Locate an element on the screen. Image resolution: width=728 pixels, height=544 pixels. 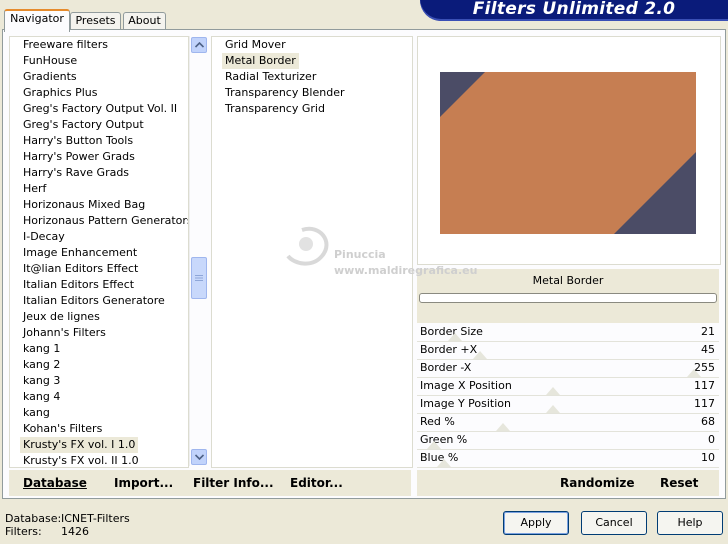
tab-about: About is located at coordinates (144, 21).